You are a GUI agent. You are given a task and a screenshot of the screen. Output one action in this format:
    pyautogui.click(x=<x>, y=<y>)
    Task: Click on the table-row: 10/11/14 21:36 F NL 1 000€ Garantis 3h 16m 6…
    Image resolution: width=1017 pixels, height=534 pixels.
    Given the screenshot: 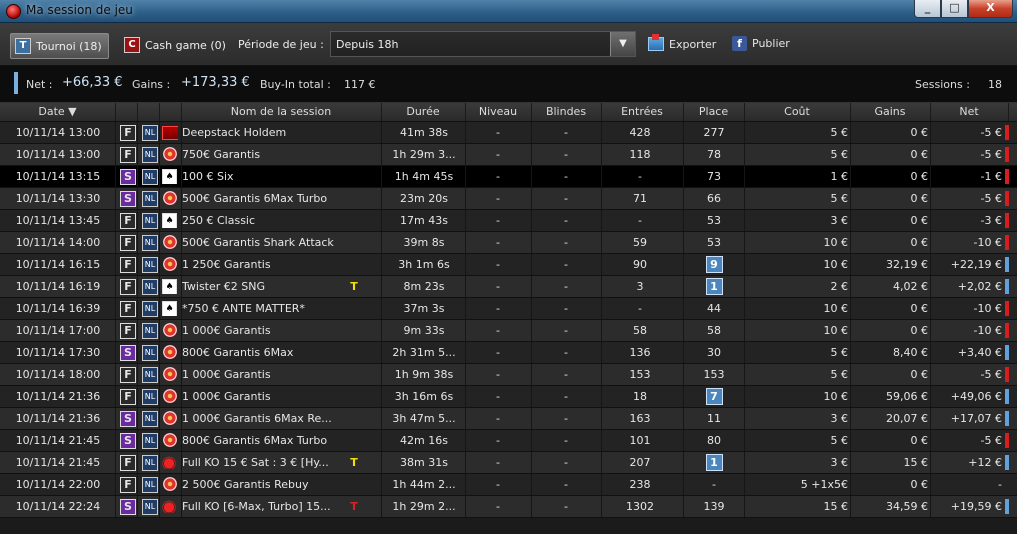 What is the action you would take?
    pyautogui.click(x=508, y=397)
    